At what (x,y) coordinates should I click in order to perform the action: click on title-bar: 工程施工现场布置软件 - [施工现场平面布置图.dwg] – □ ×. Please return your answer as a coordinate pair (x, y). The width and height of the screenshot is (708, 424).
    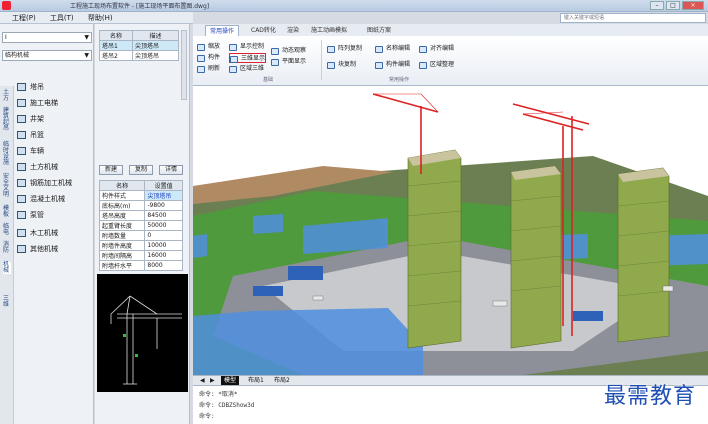
    Looking at the image, I should click on (354, 6).